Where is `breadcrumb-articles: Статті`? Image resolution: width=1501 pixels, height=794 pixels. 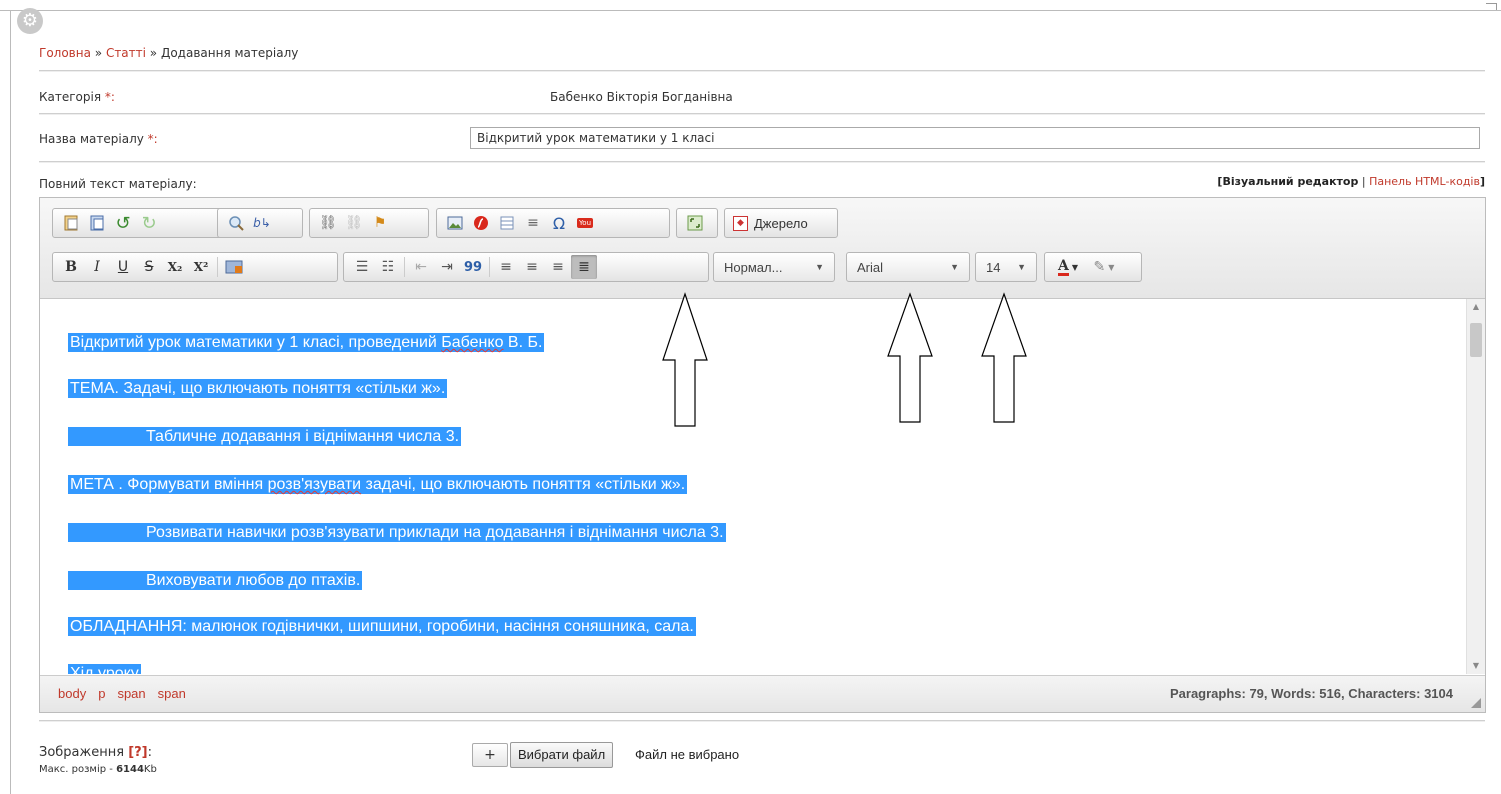 breadcrumb-articles: Статті is located at coordinates (126, 53).